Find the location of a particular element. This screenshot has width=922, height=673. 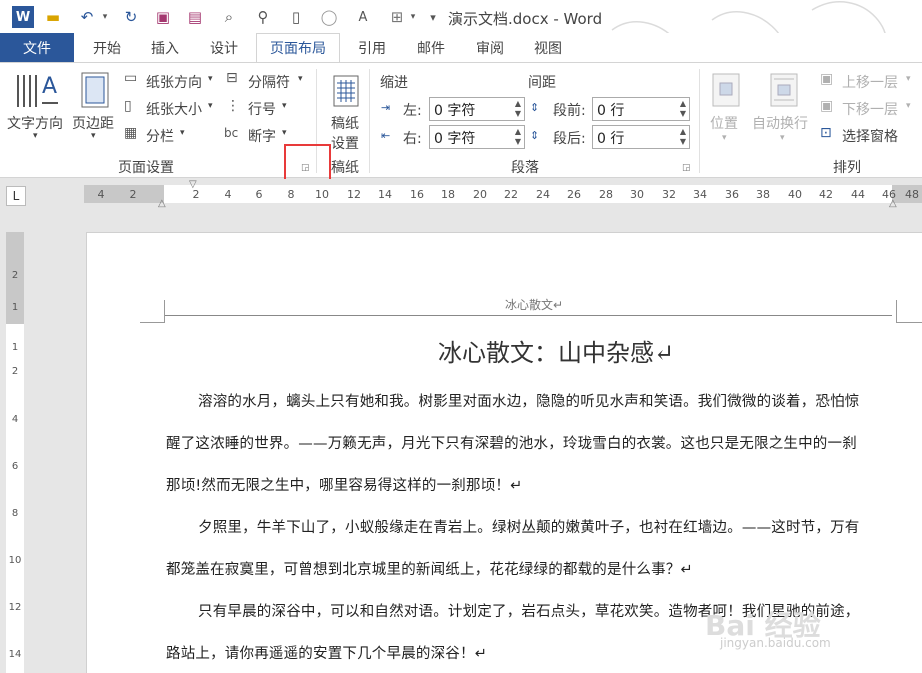

tab-mailings: 邮件 is located at coordinates (431, 47).